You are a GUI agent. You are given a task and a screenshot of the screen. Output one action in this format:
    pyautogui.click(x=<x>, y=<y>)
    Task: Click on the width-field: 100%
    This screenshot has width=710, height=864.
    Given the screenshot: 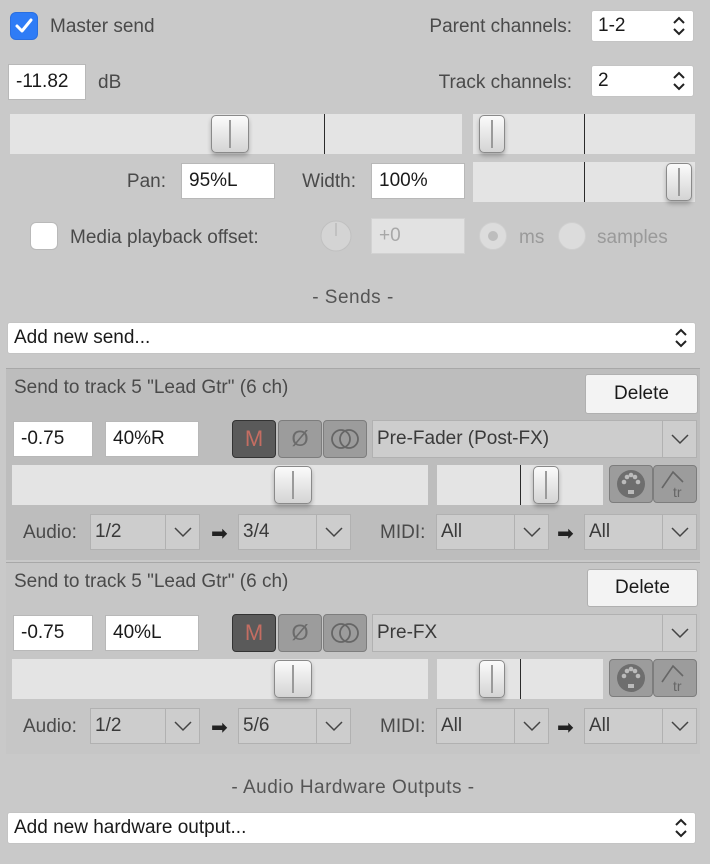 What is the action you would take?
    pyautogui.click(x=418, y=181)
    